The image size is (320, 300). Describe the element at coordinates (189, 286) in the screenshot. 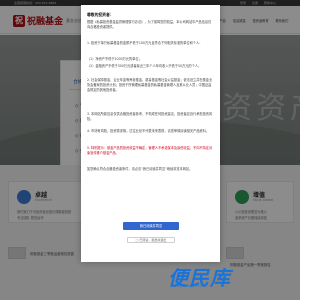

I see `watermark-domain: BIANMINKU.COM` at that location.